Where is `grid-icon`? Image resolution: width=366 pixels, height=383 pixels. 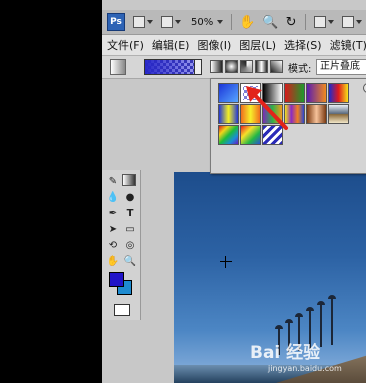
grid-icon is located at coordinates (167, 22).